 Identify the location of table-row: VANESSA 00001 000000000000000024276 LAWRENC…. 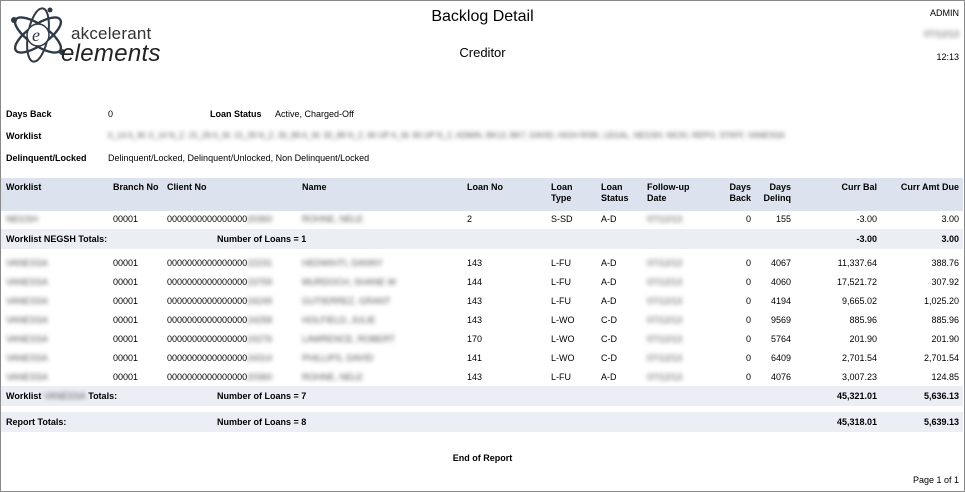
(482, 339).